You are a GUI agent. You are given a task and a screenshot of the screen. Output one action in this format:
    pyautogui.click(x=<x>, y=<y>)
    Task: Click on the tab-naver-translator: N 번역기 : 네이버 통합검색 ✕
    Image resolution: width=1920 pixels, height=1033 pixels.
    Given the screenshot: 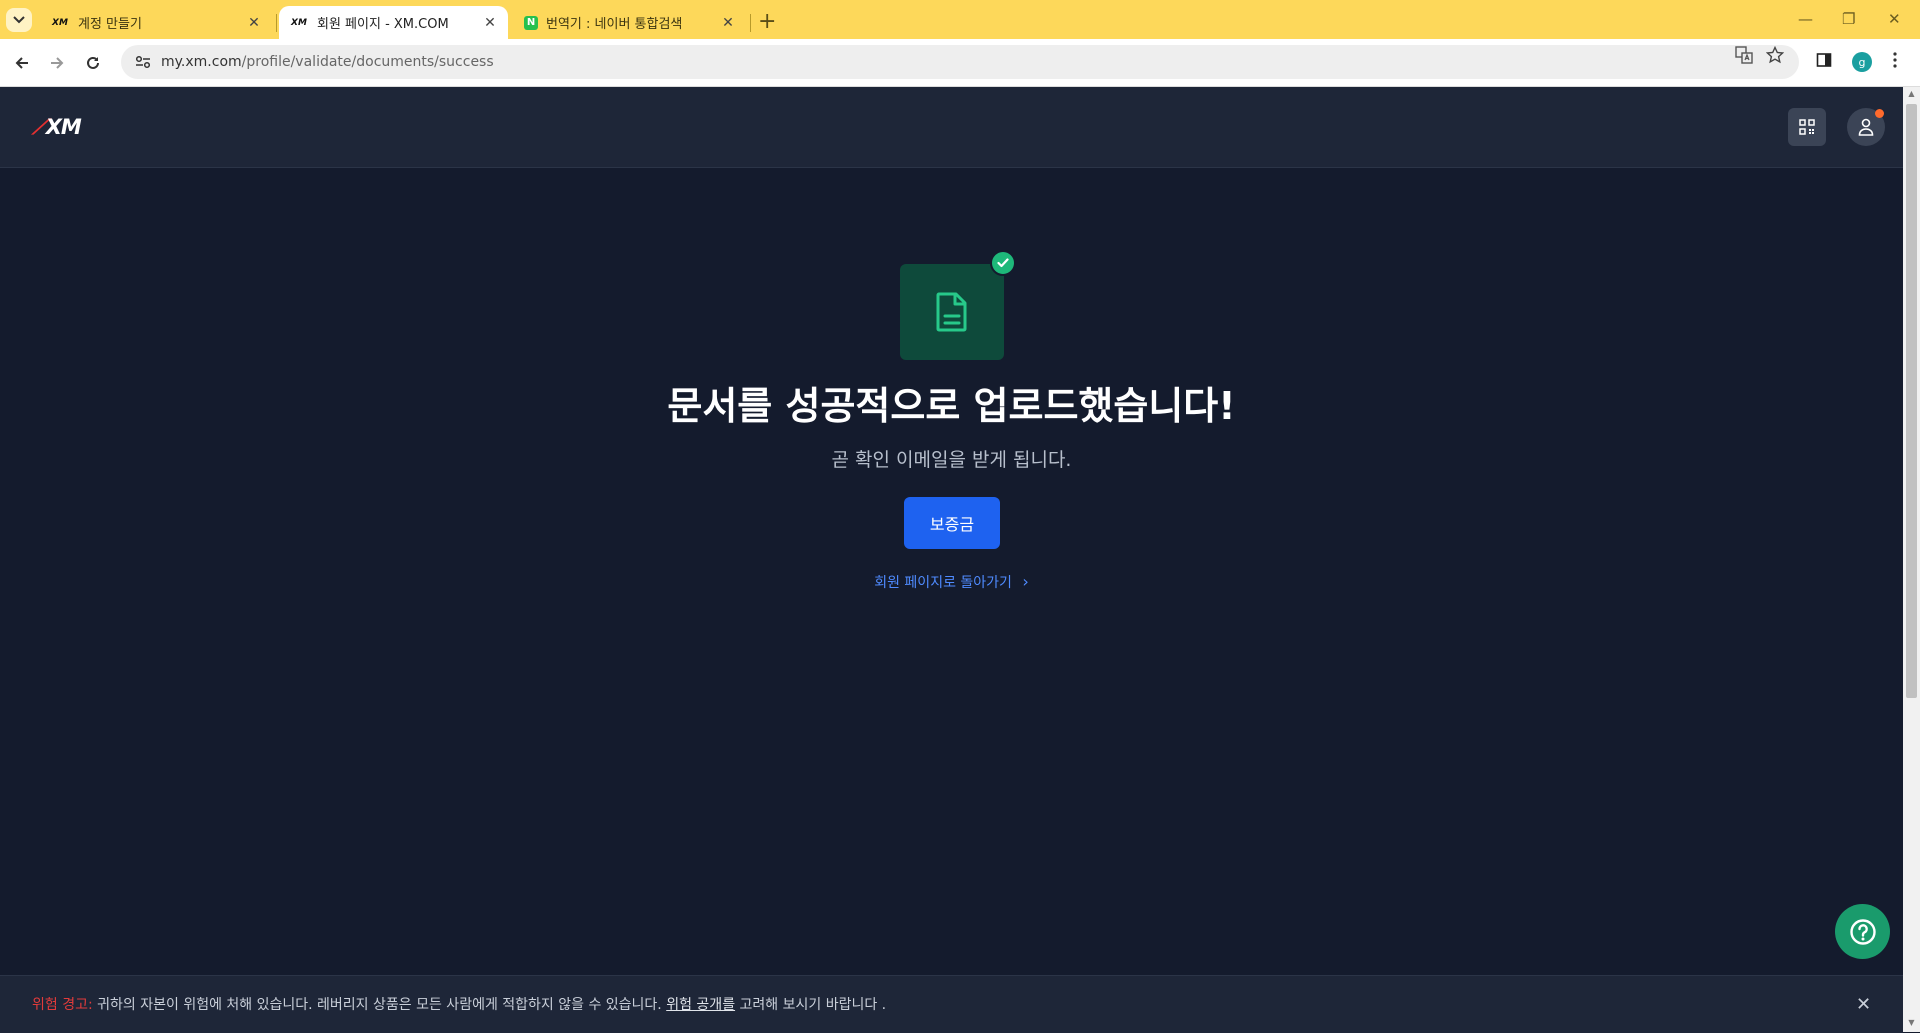 What is the action you would take?
    pyautogui.click(x=630, y=22)
    